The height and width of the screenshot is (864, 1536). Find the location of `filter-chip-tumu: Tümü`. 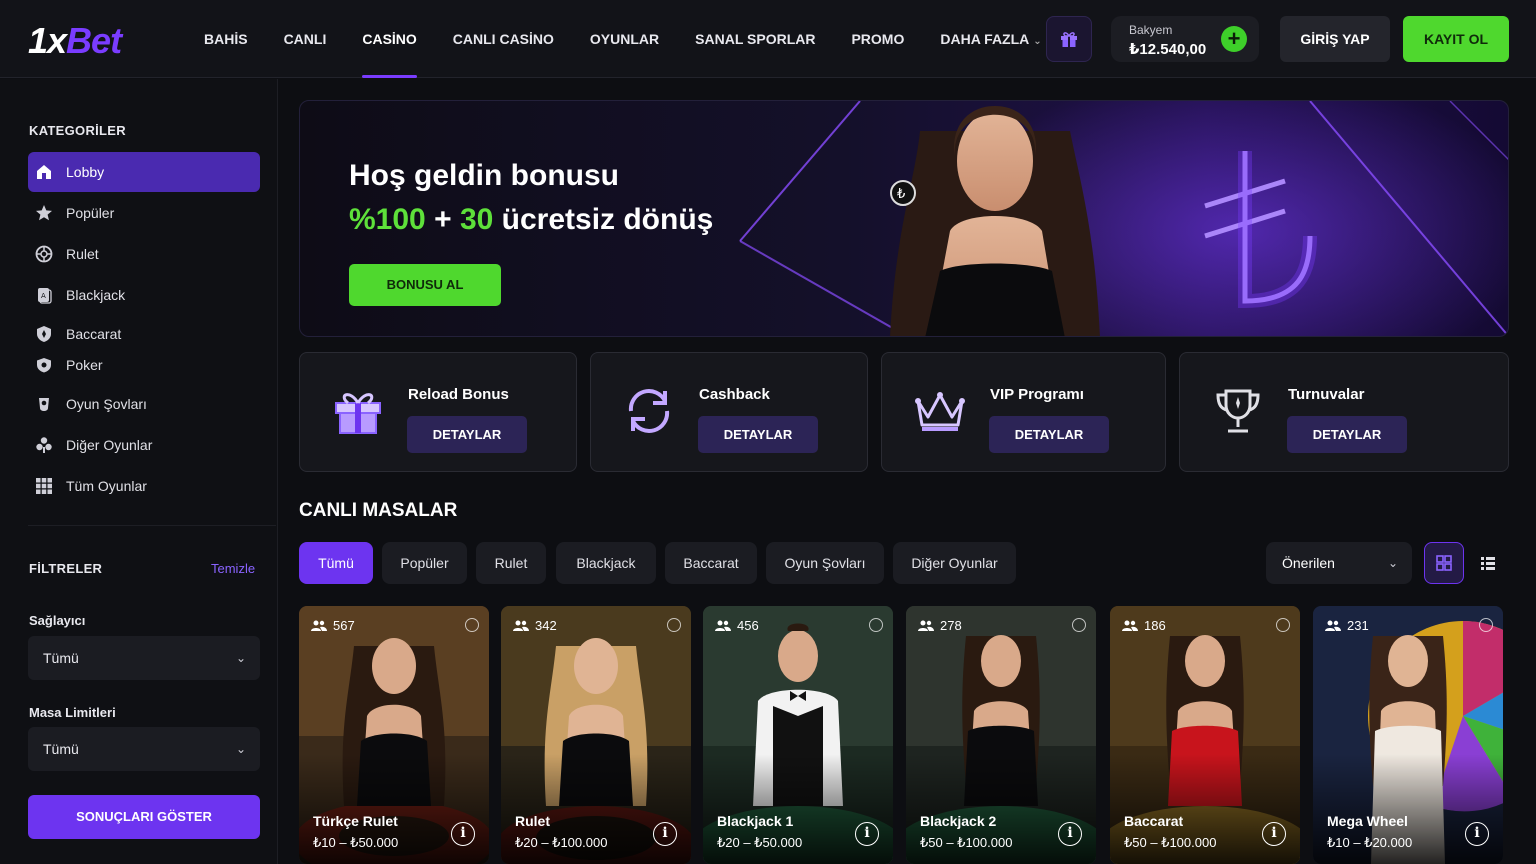

filter-chip-tumu: Tümü is located at coordinates (336, 563).